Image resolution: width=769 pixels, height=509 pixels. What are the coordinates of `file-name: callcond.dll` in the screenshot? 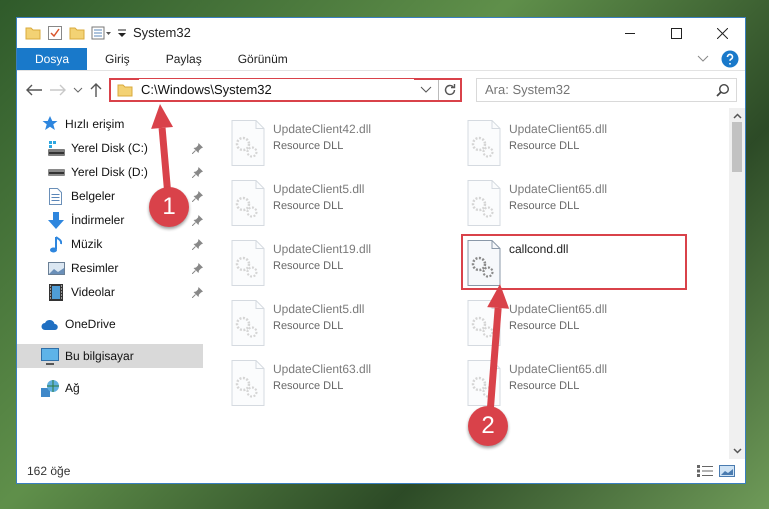 It's located at (538, 249).